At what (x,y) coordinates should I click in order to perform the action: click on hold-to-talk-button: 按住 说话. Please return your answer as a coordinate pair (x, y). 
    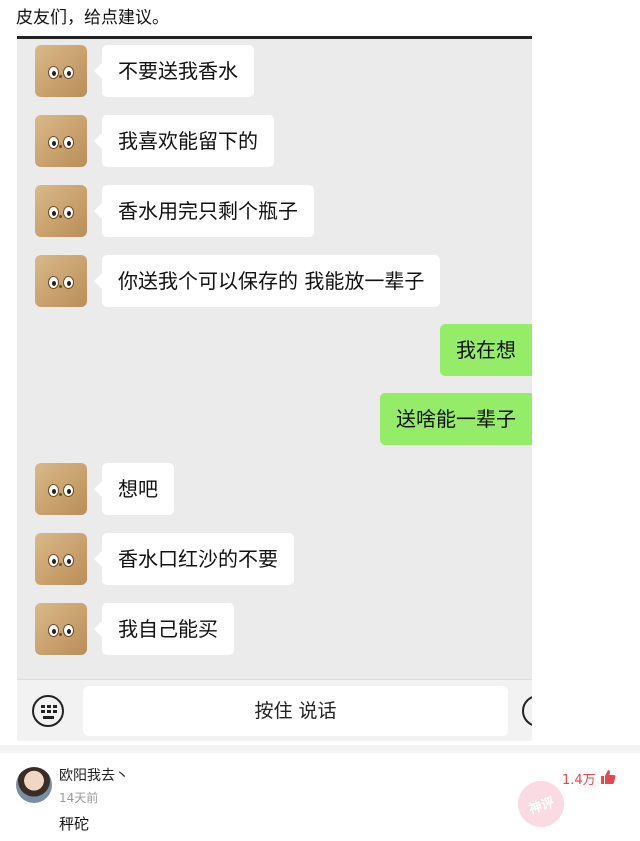
    Looking at the image, I should click on (295, 711).